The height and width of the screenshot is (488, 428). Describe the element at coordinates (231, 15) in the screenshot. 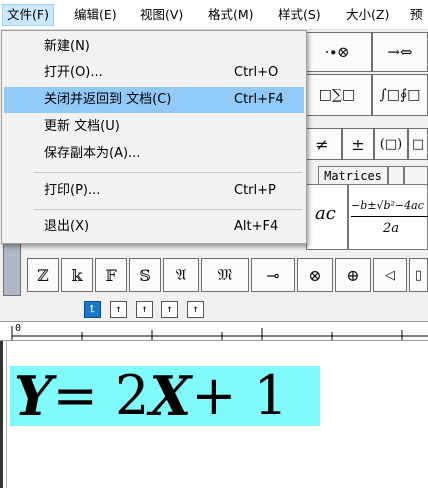

I see `menu-format: 格式(M)` at that location.